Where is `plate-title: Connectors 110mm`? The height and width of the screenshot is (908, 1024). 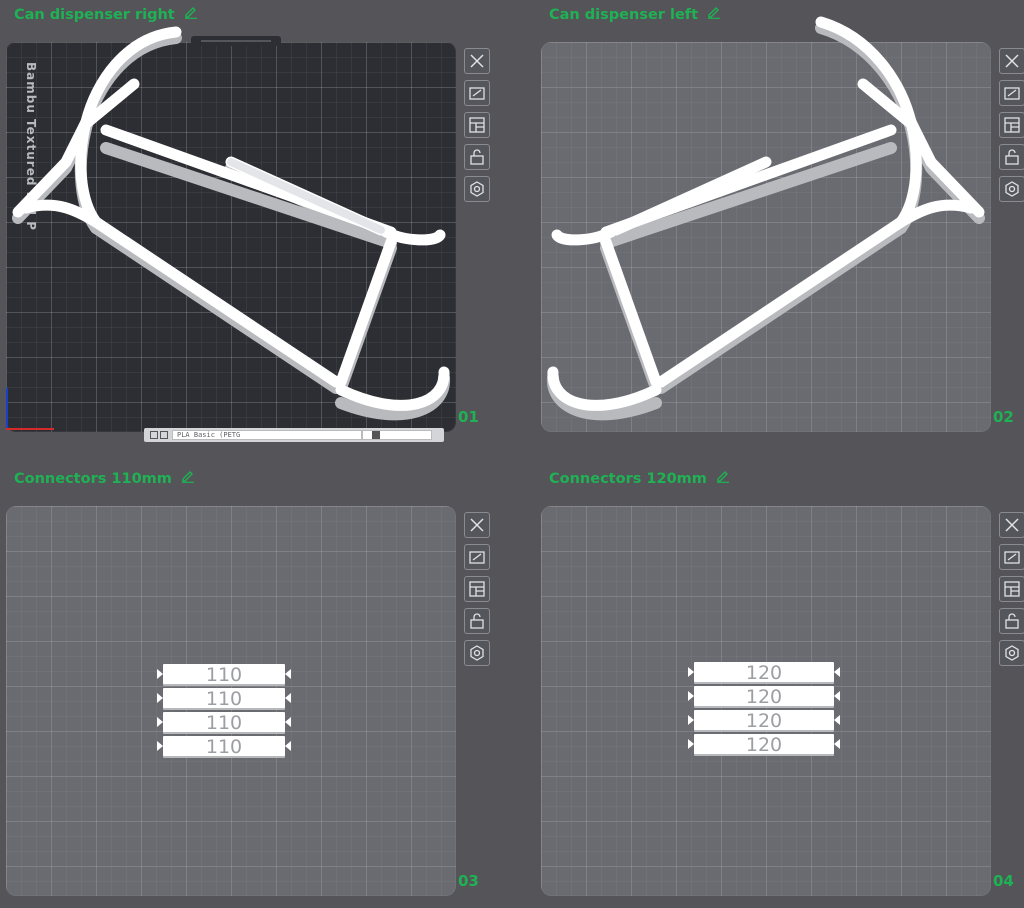 plate-title: Connectors 110mm is located at coordinates (104, 479).